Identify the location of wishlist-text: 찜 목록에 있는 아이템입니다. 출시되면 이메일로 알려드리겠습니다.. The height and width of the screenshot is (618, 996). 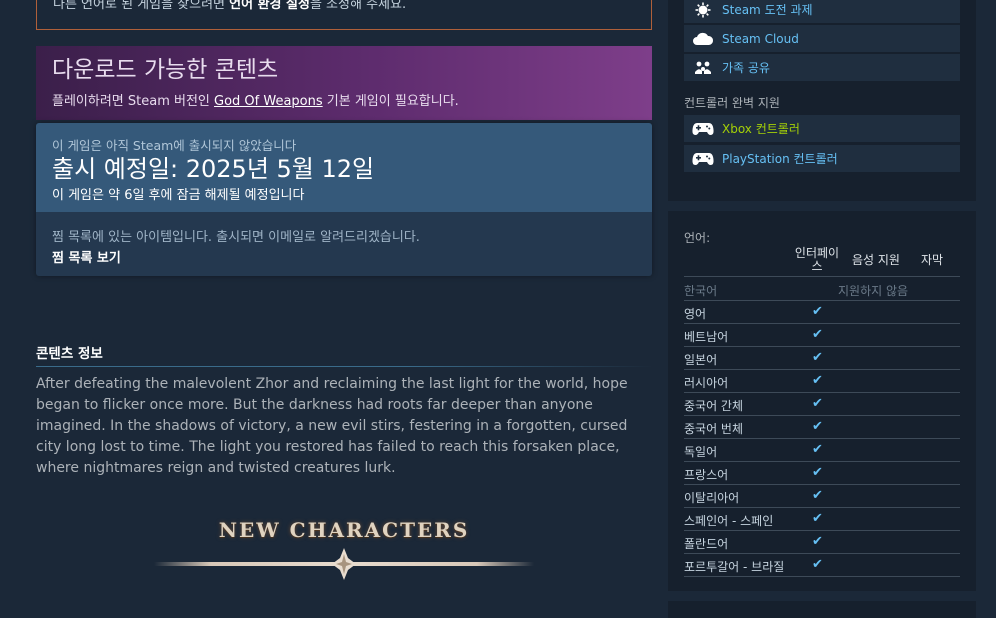
(236, 237).